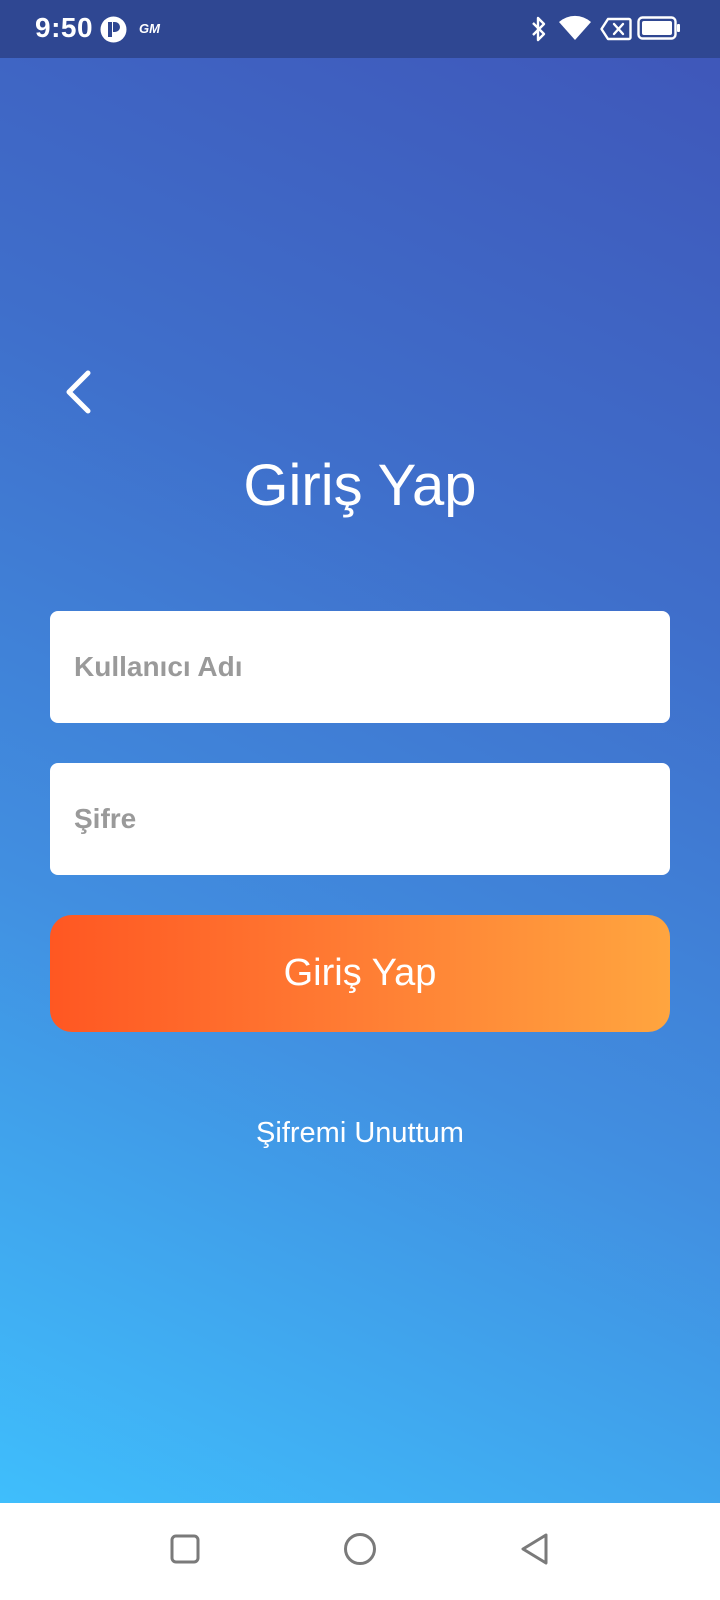 The width and height of the screenshot is (720, 1600). I want to click on gm-icon: GM, so click(153, 30).